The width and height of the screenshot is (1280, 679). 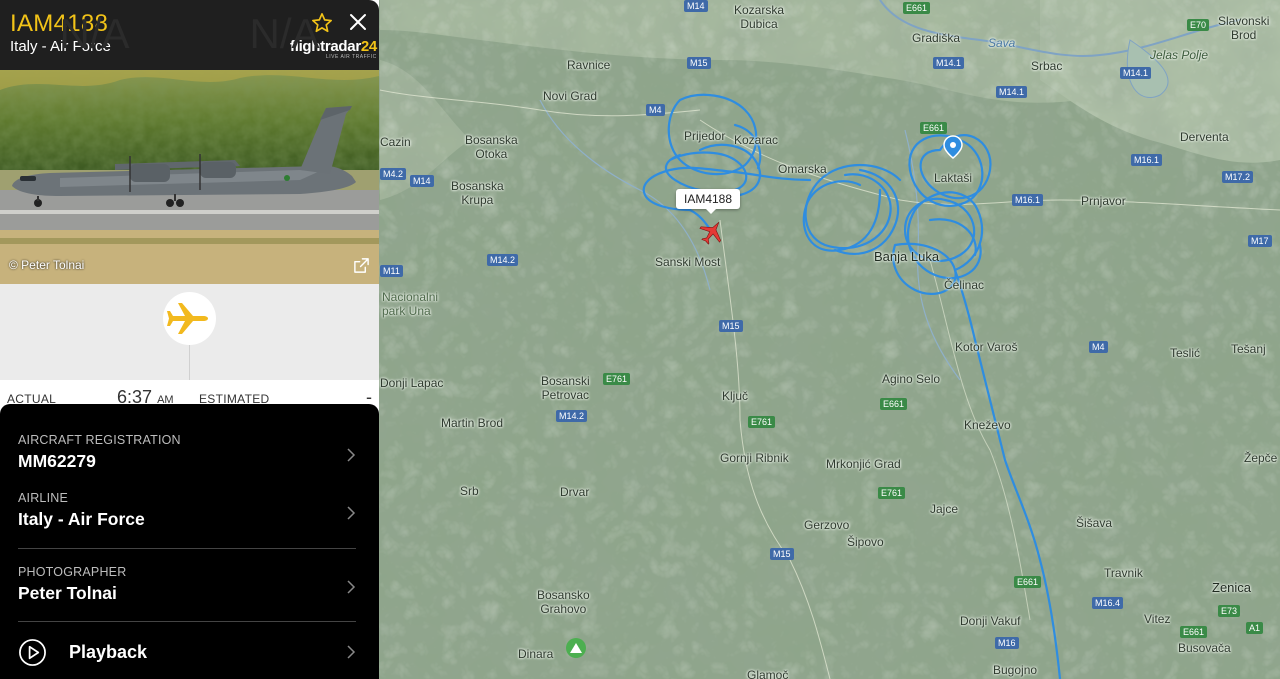 What do you see at coordinates (477, 193) in the screenshot?
I see `place-label: Bosanska Krupa` at bounding box center [477, 193].